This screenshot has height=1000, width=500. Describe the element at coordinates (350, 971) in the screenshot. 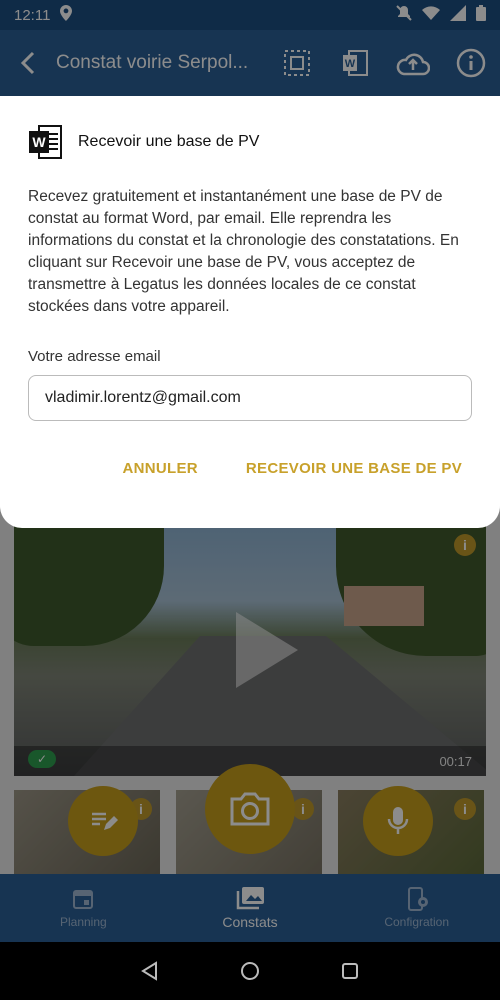

I see `system-recents-icon` at that location.